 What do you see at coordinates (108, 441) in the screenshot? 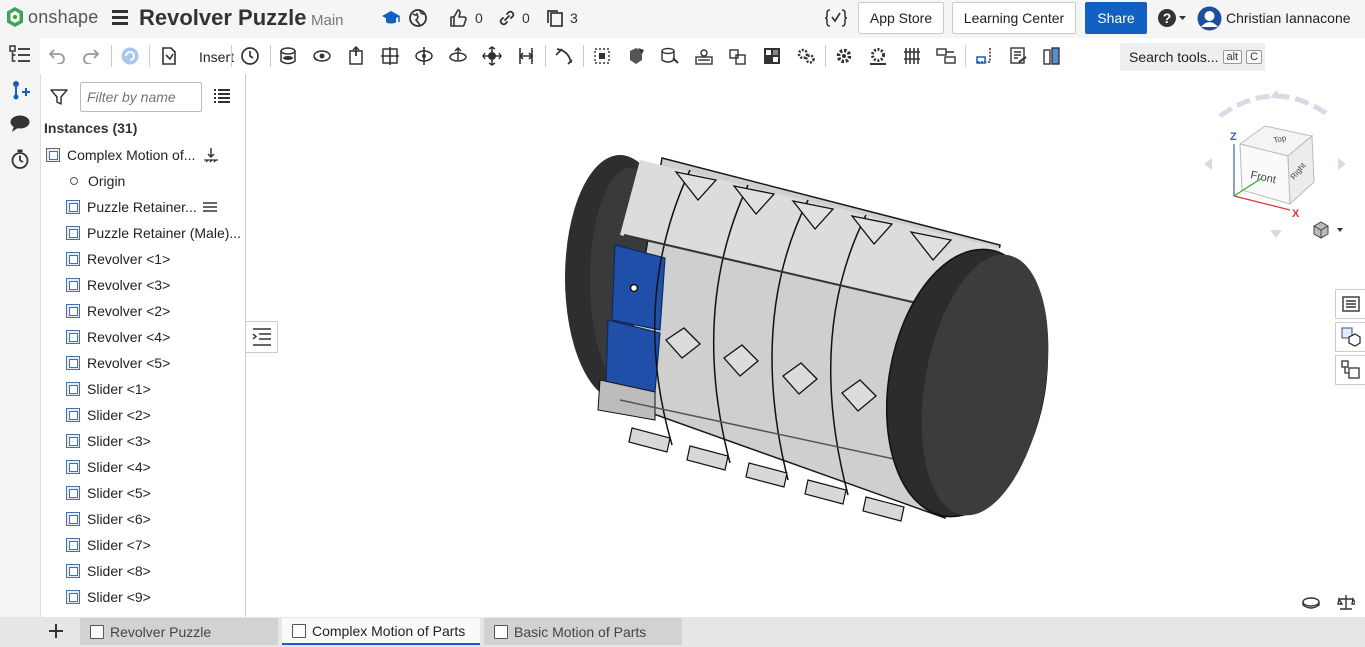
I see `list-item: Slider <3>` at bounding box center [108, 441].